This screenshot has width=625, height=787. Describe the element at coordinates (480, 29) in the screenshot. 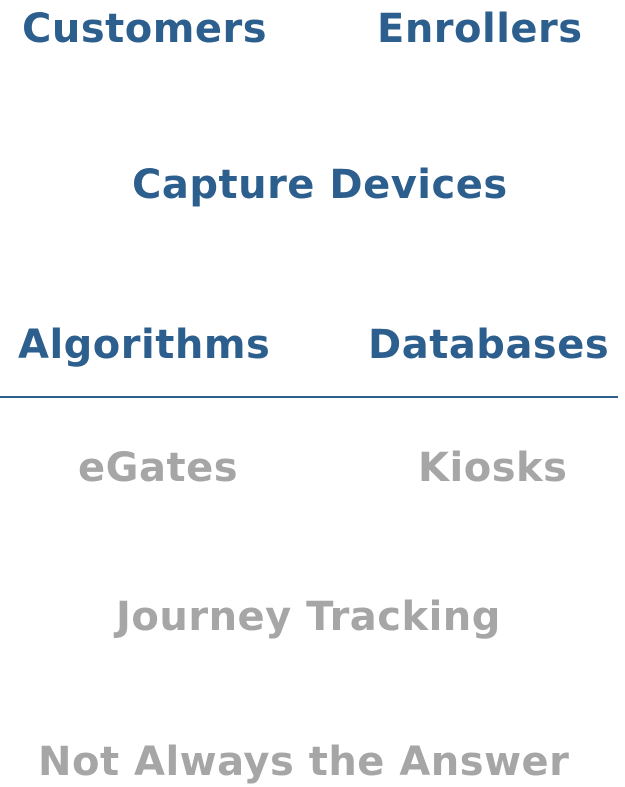

I see `label-enrollers: Enrollers` at that location.